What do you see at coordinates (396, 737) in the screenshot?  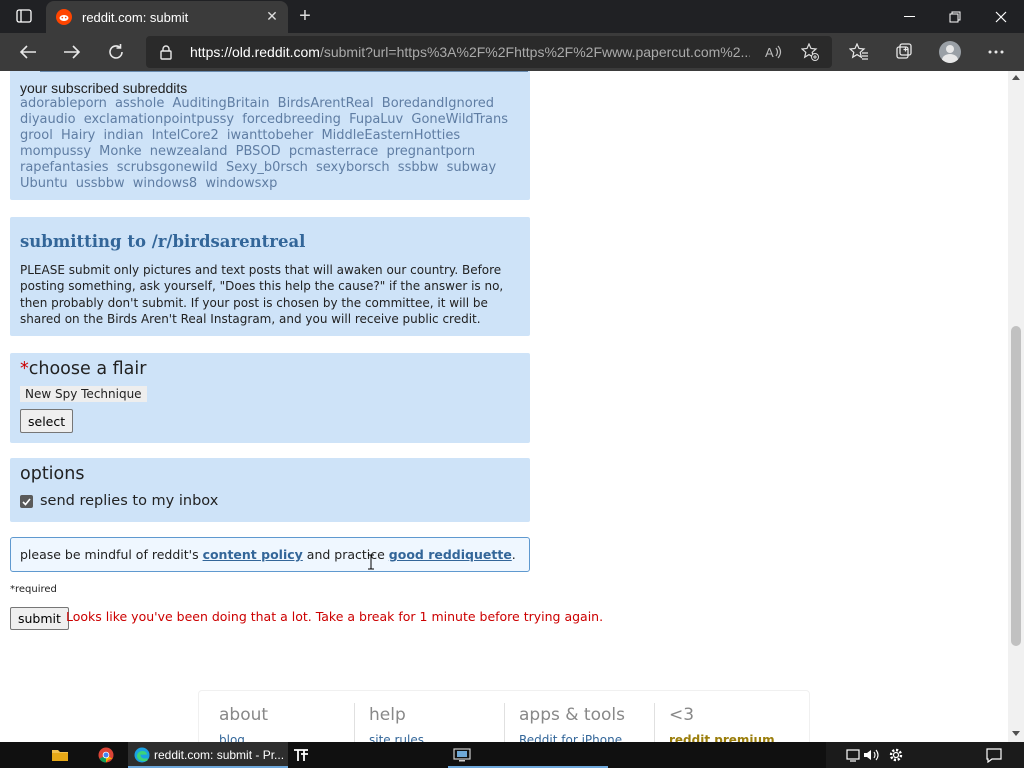 I see `footer-link: site rules` at bounding box center [396, 737].